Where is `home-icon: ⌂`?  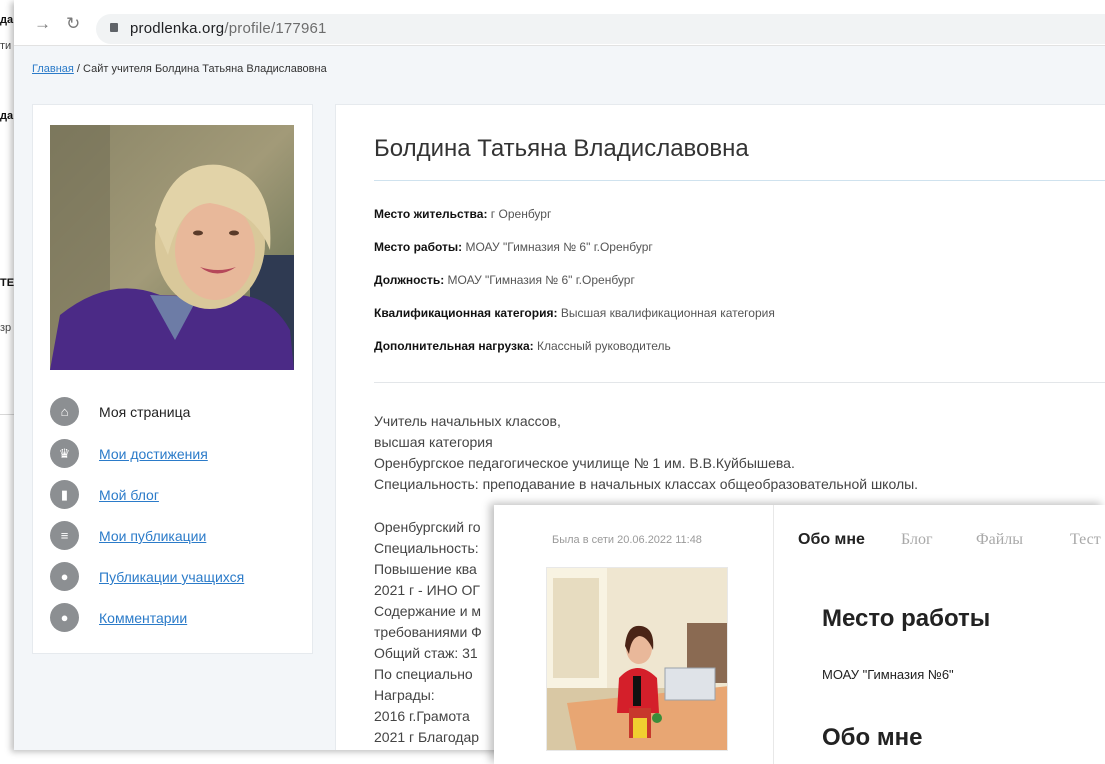
home-icon: ⌂ is located at coordinates (64, 411).